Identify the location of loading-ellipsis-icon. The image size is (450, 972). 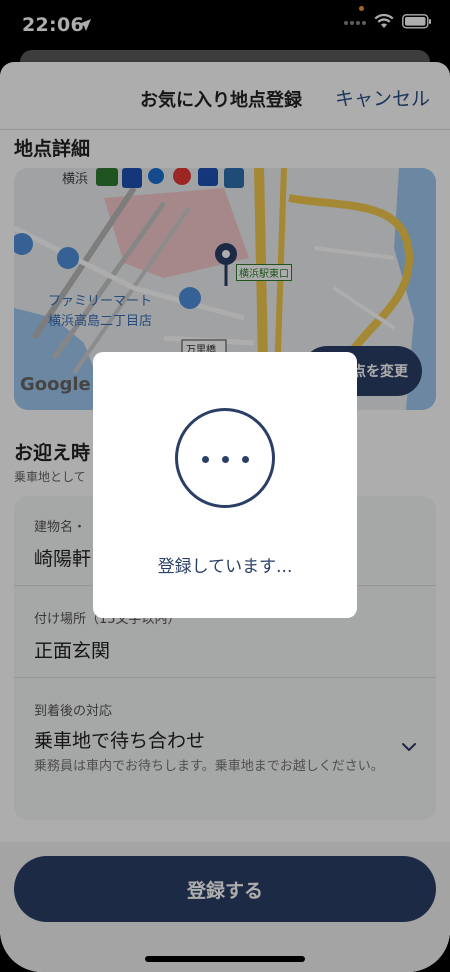
(225, 458).